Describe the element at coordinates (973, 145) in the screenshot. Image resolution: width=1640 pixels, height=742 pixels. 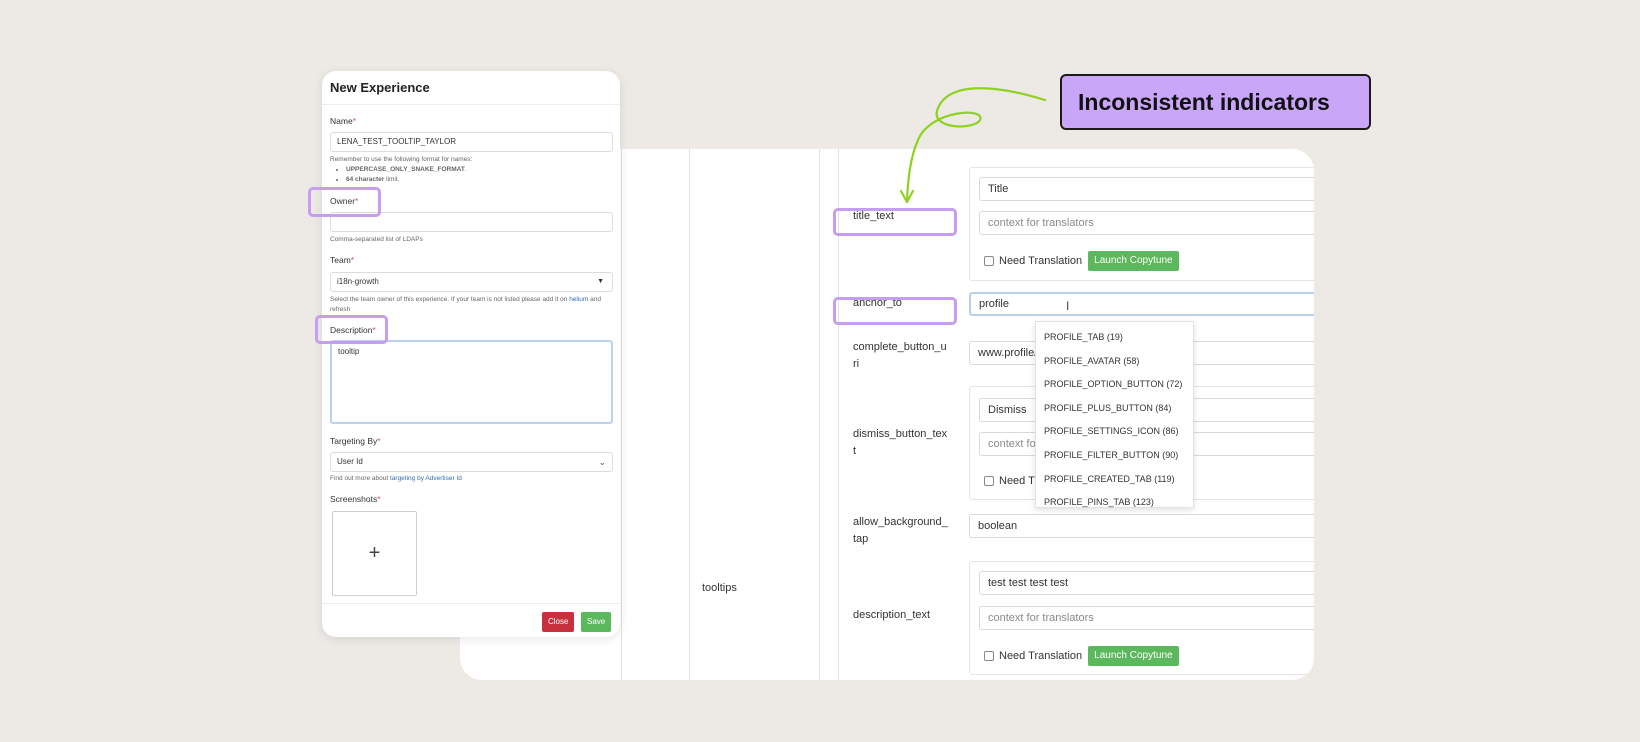
I see `annotation-arrow` at that location.